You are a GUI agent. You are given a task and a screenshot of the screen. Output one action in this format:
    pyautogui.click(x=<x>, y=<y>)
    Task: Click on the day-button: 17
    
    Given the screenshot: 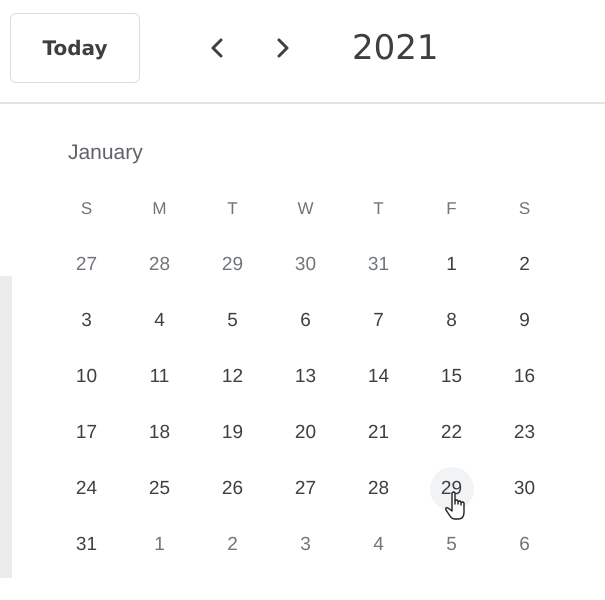 What is the action you would take?
    pyautogui.click(x=86, y=433)
    